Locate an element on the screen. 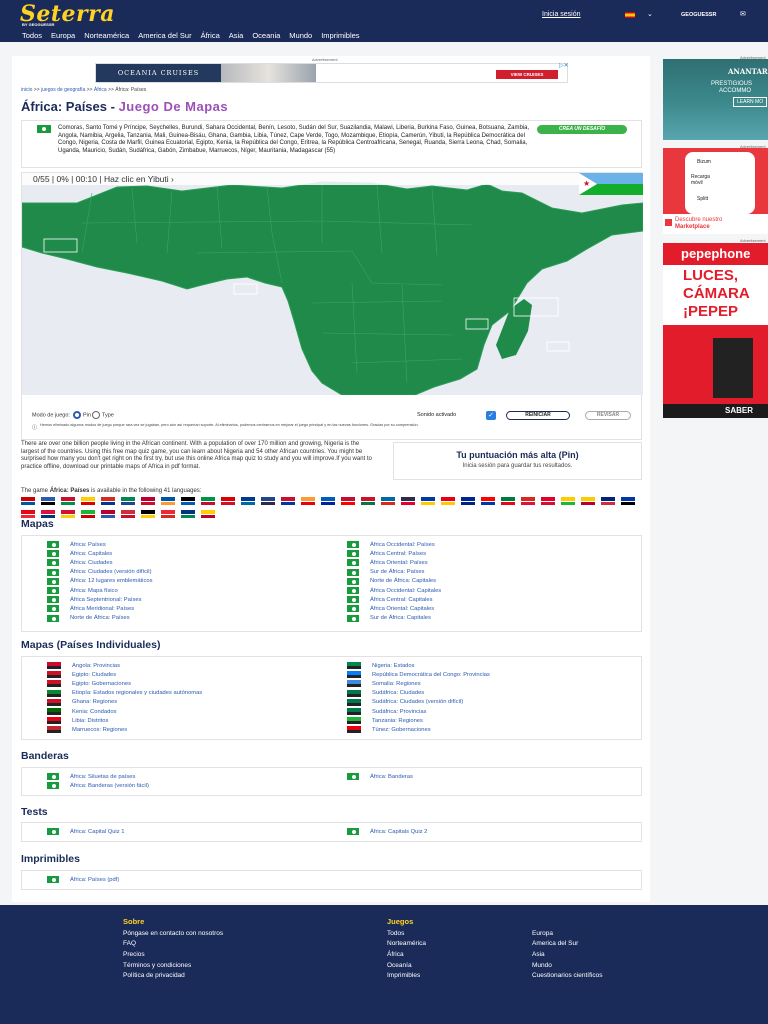  list-item: Libia: Distritos is located at coordinates (112, 720).